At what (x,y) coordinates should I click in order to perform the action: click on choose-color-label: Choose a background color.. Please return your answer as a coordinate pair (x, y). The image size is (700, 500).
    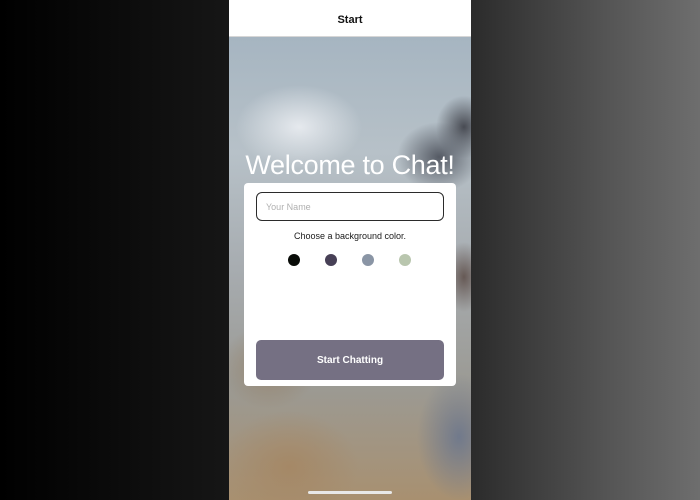
    Looking at the image, I should click on (350, 236).